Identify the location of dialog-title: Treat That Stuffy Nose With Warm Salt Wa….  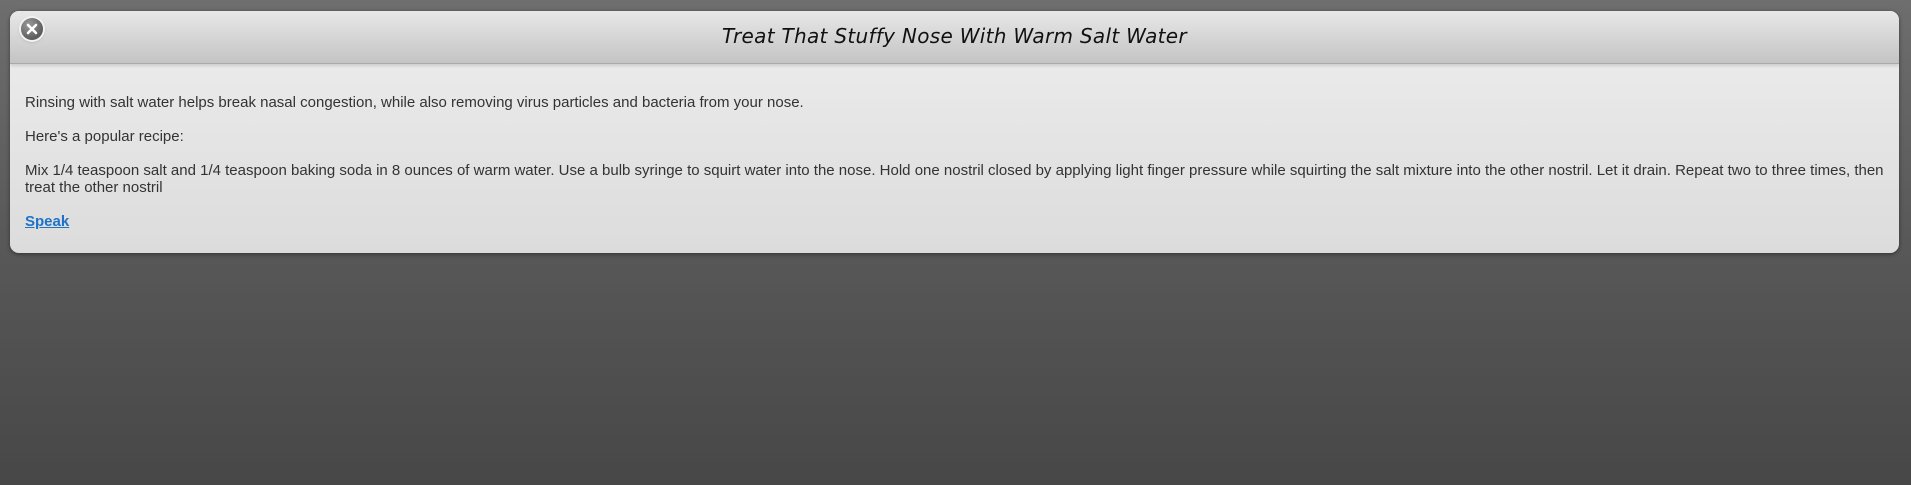
(954, 36).